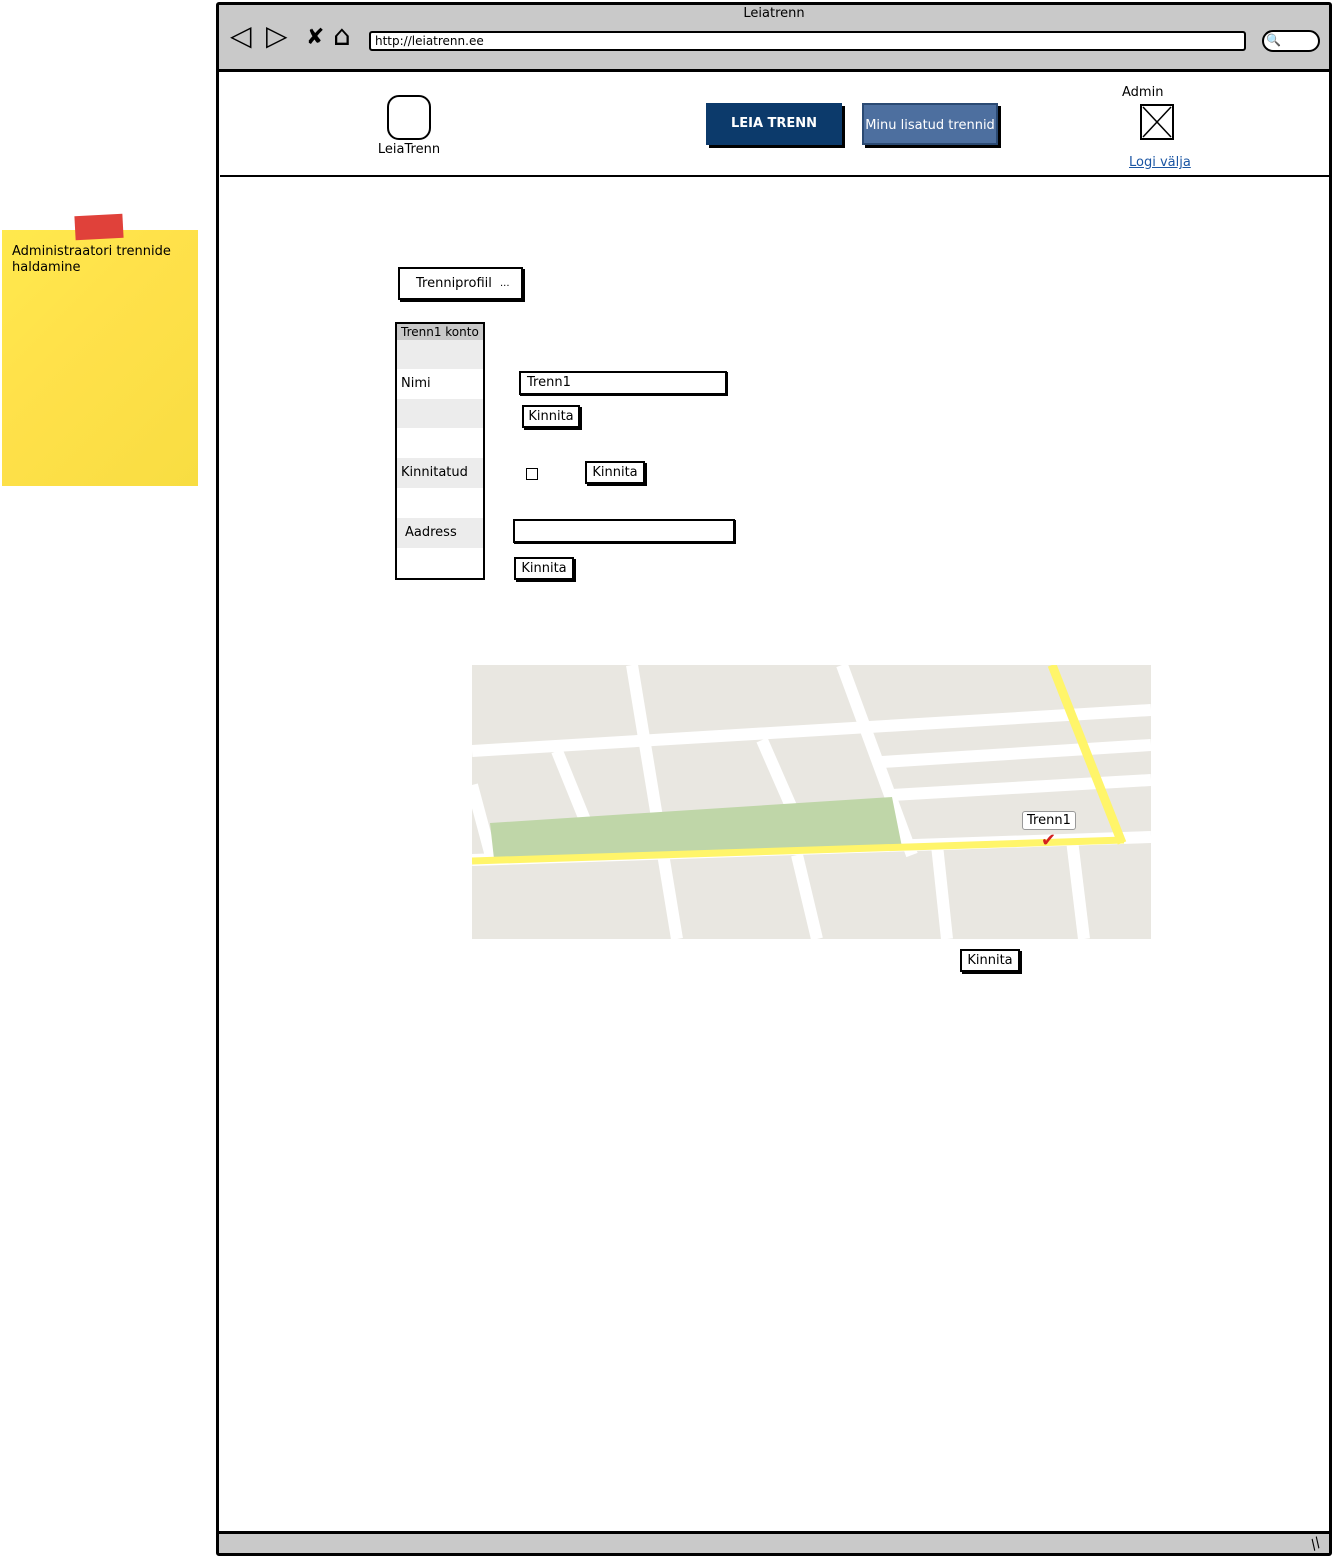  What do you see at coordinates (342, 36) in the screenshot?
I see `home-icon: ⌂` at bounding box center [342, 36].